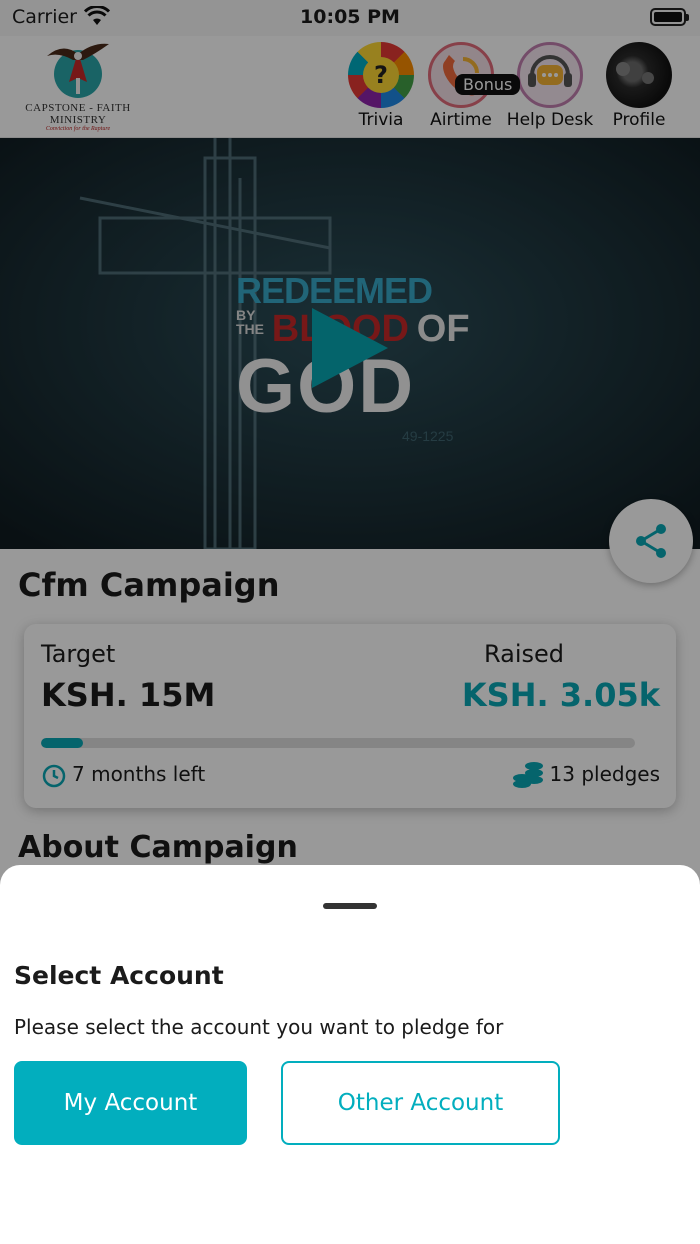 The height and width of the screenshot is (1244, 700). I want to click on sheet-title: Select Account, so click(119, 975).